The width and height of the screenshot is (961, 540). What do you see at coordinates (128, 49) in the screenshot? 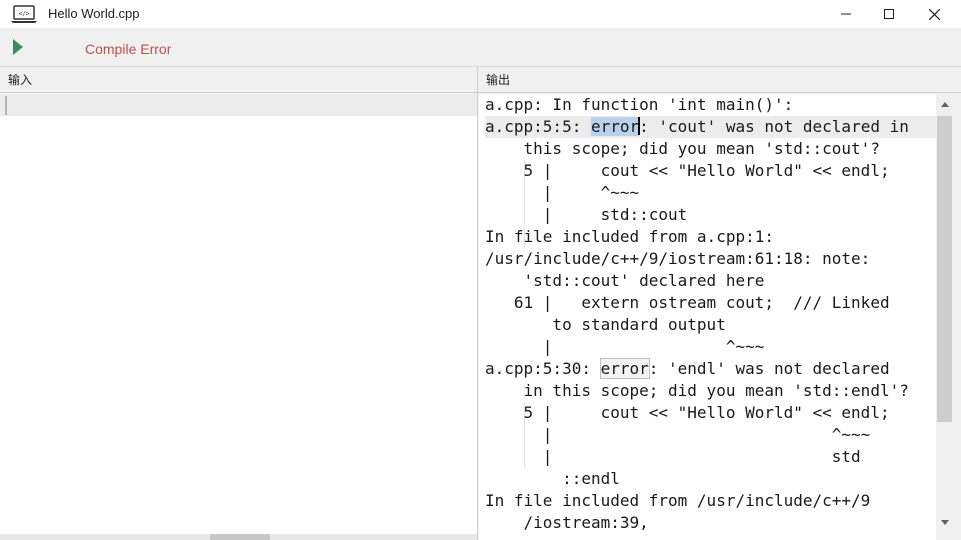
I see `compile-status: Compile Error` at bounding box center [128, 49].